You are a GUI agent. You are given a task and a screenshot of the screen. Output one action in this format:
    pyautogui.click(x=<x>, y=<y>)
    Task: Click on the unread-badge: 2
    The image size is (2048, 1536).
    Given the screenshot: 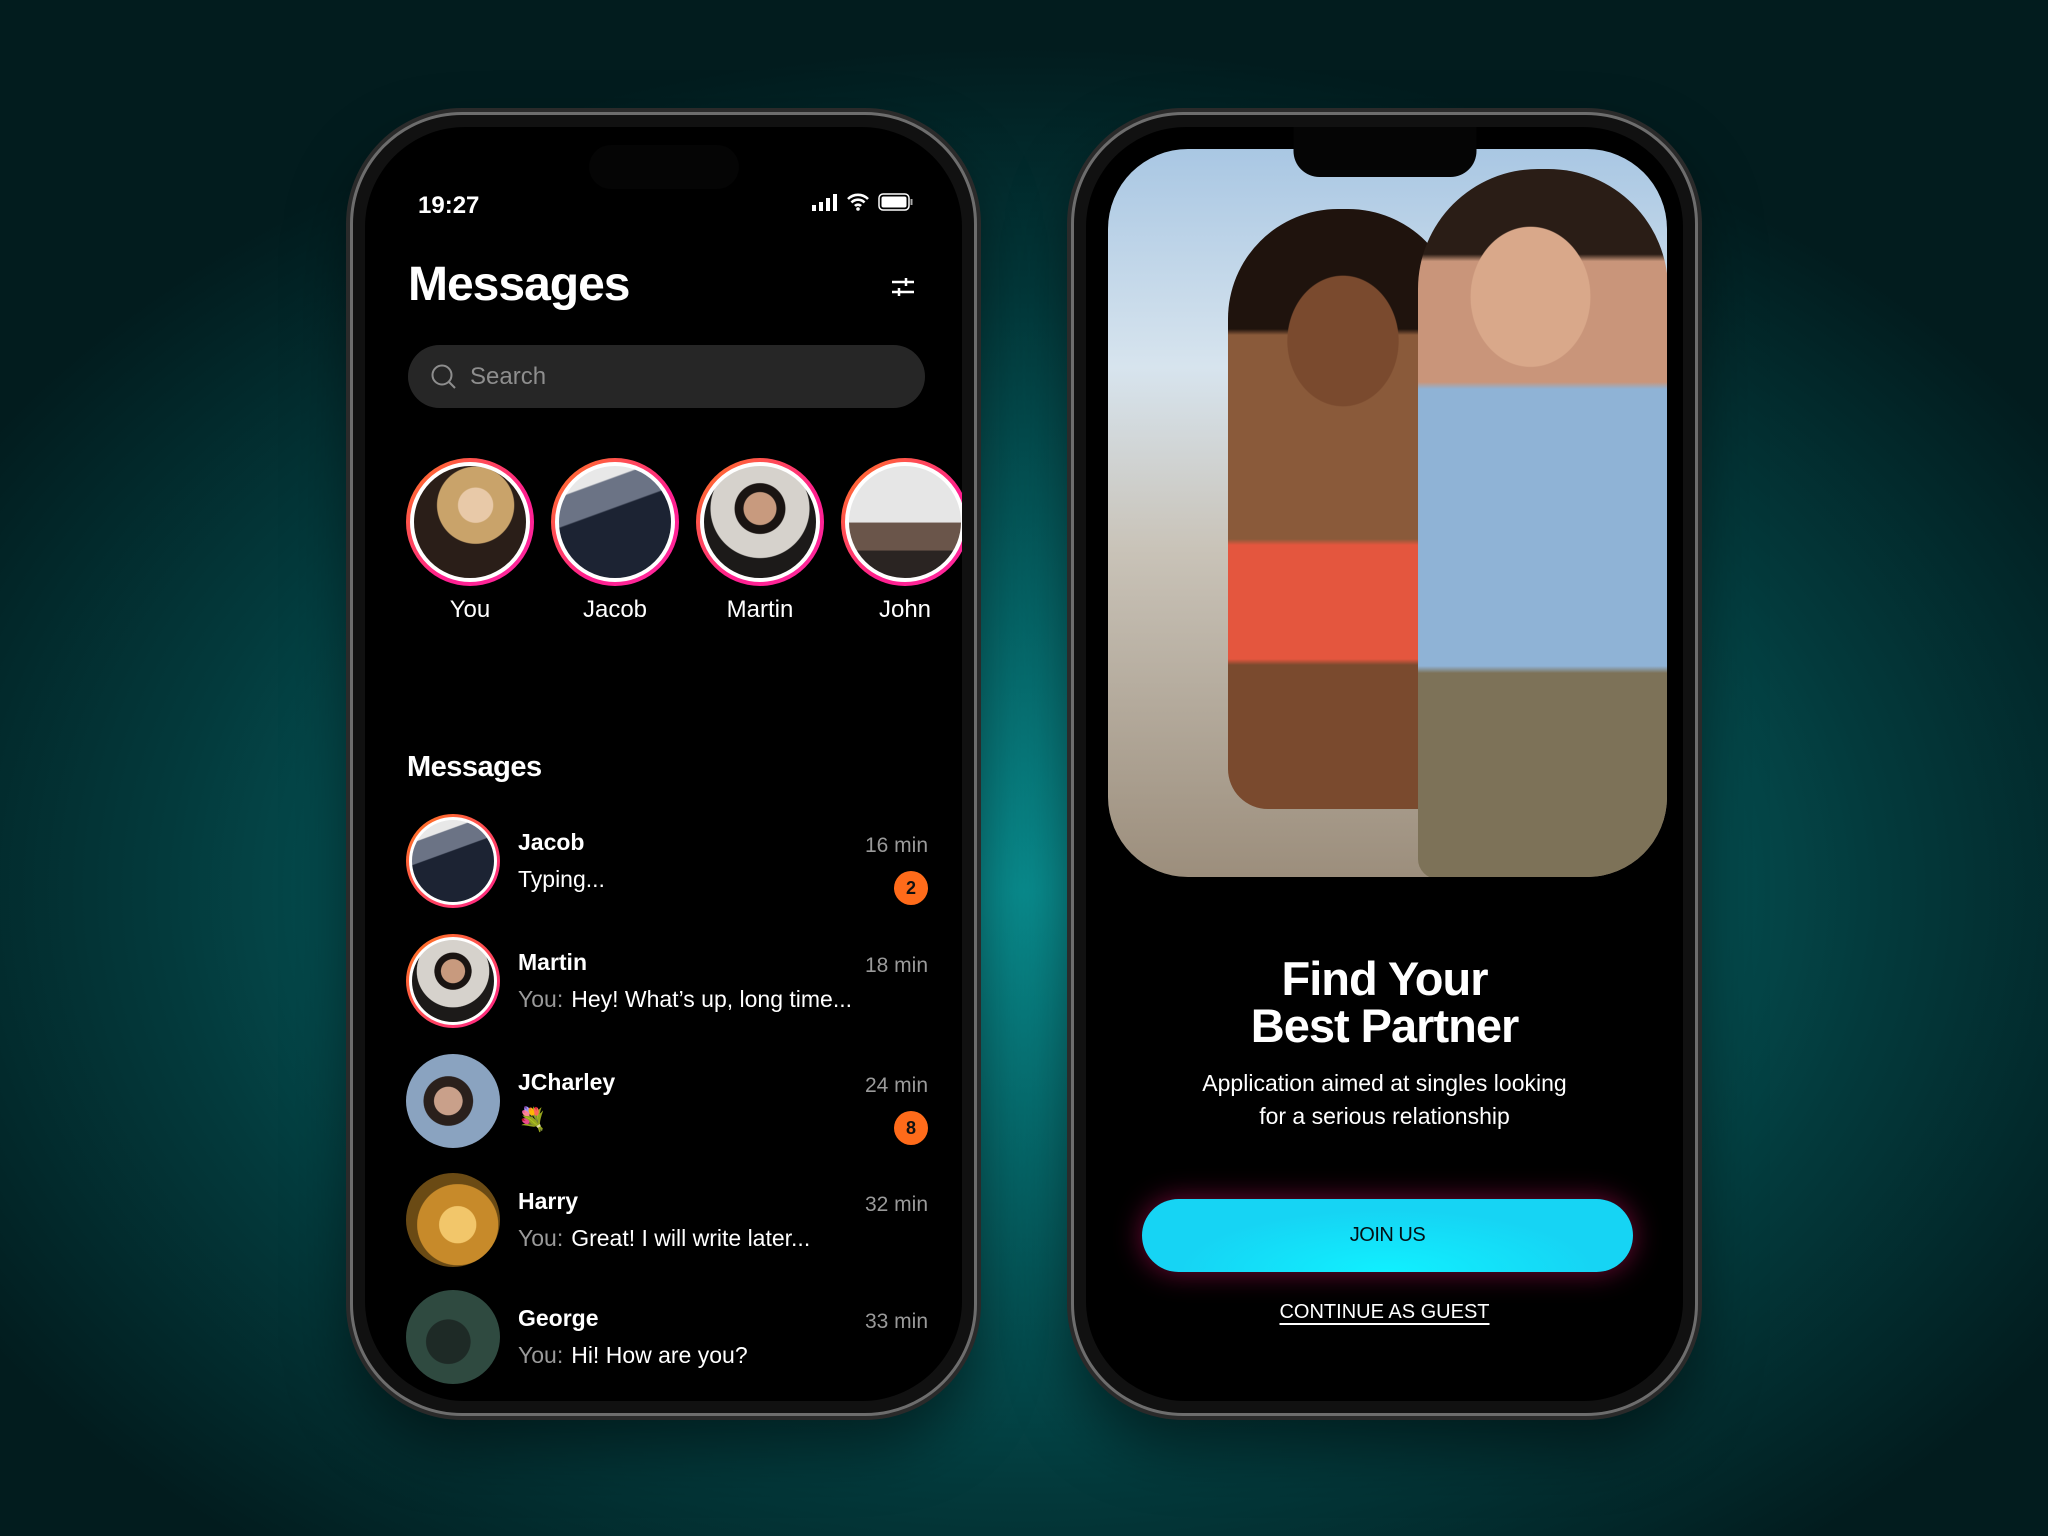 What is the action you would take?
    pyautogui.click(x=911, y=888)
    